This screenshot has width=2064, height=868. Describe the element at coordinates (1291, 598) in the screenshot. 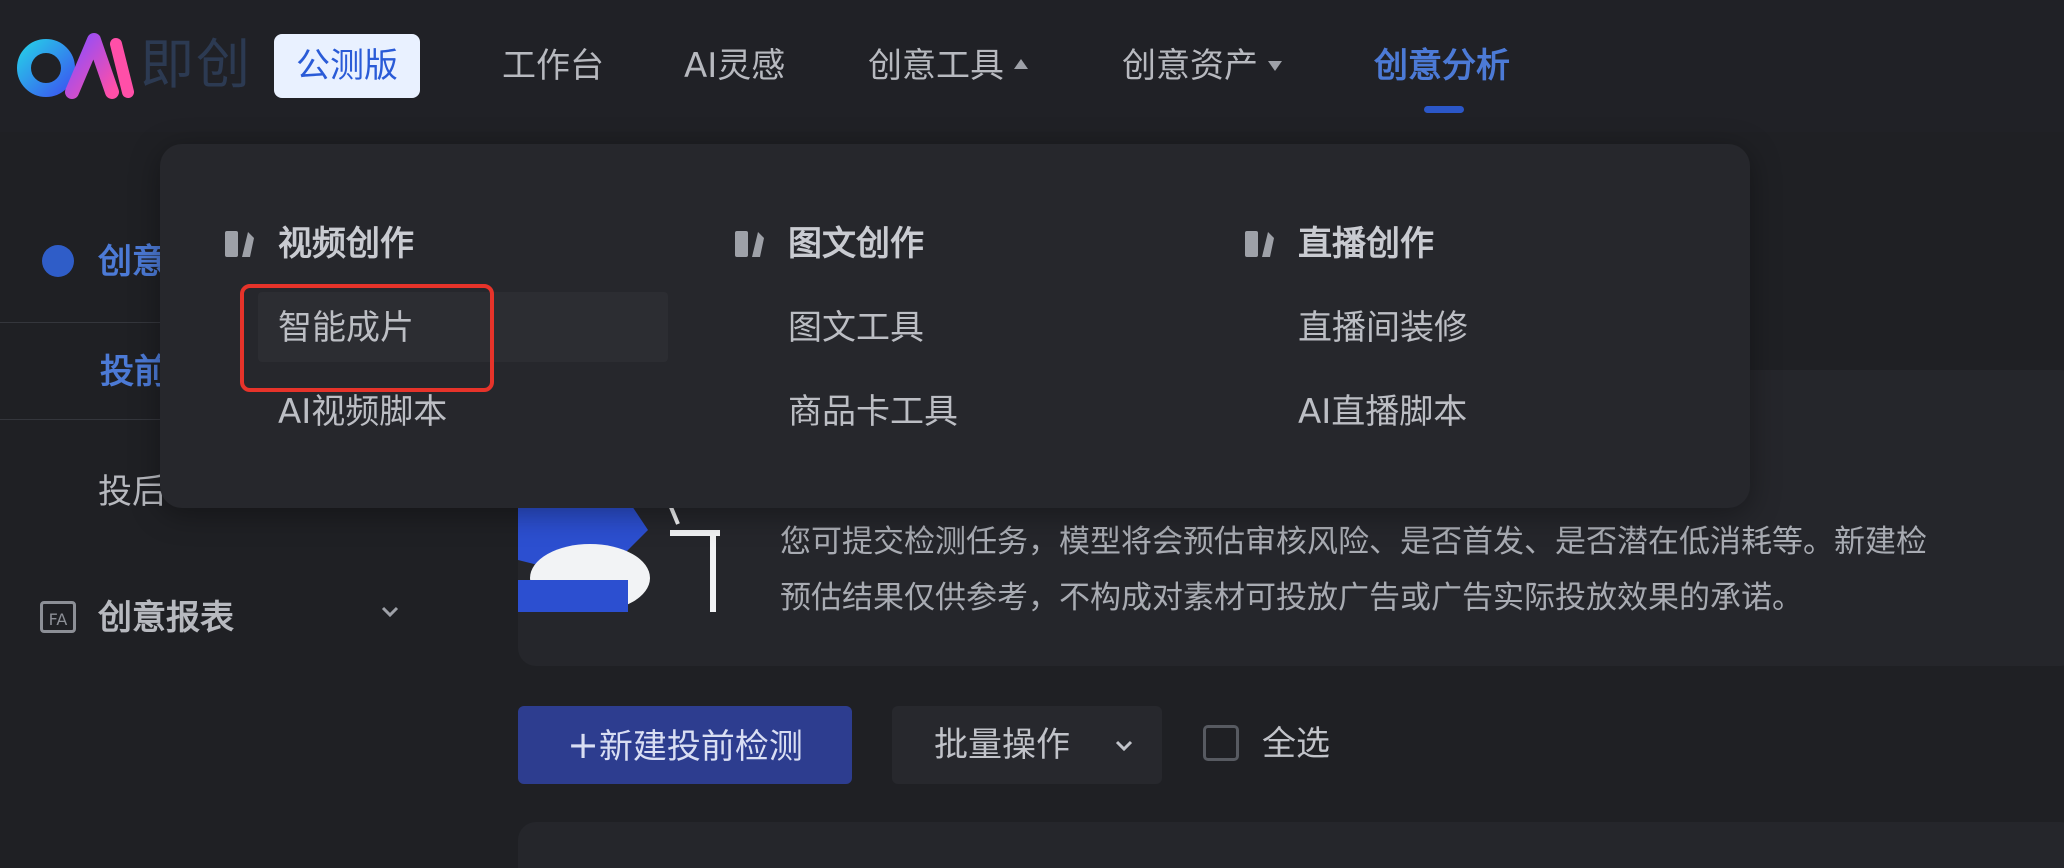

I see `info-text-line-2: 预估结果仅供参考，不构成对素材可投放广告或广告实际投放效果的承诺。` at that location.